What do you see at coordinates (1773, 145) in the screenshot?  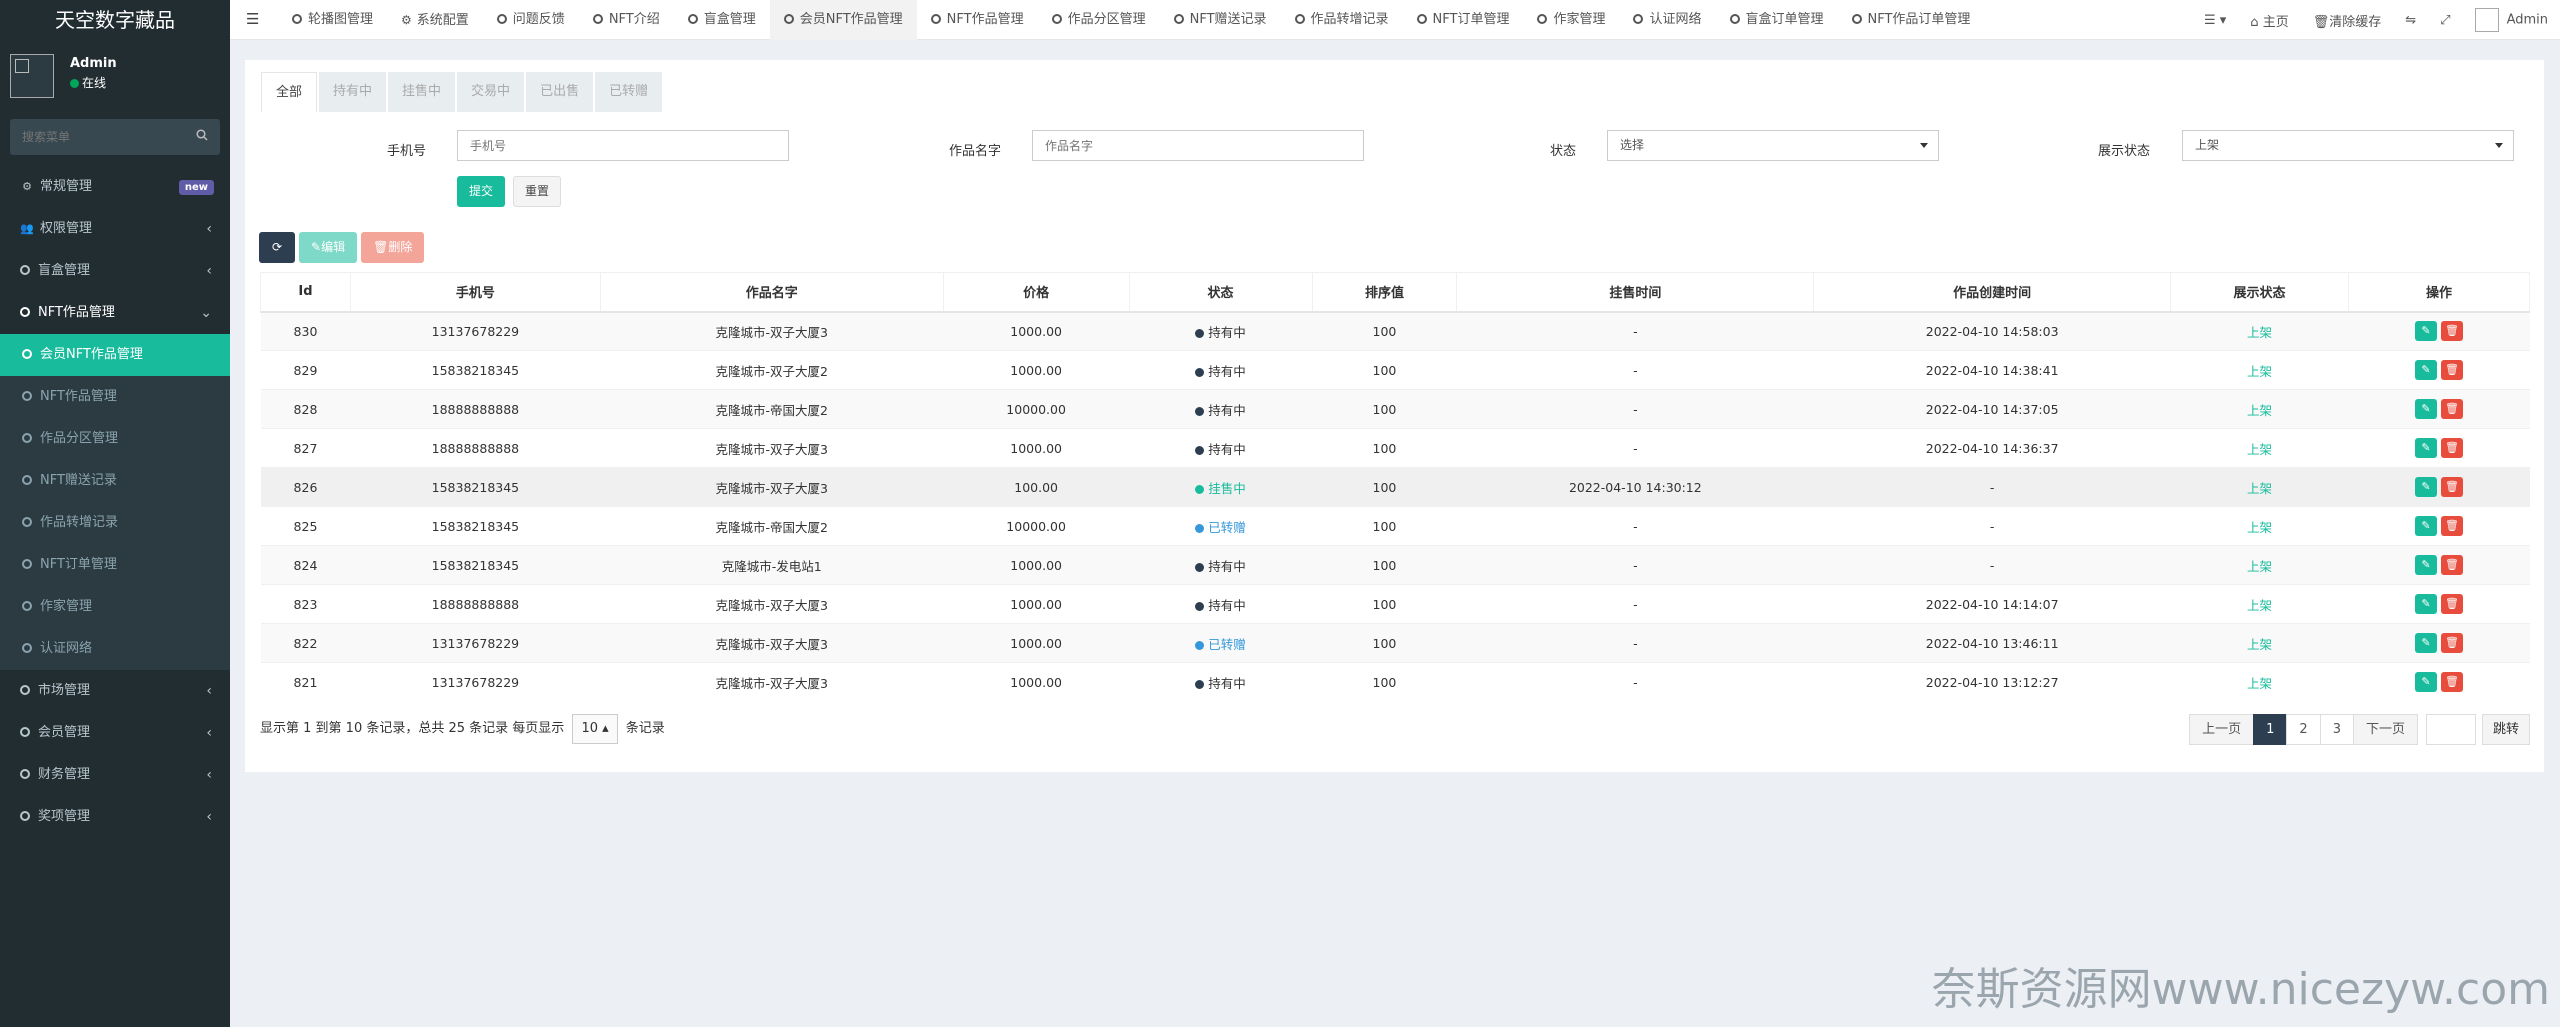 I see `status-select: 选择` at bounding box center [1773, 145].